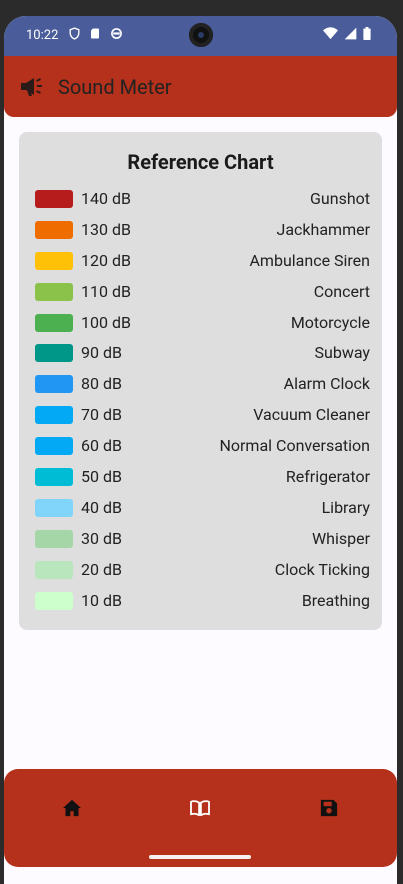 Image resolution: width=403 pixels, height=884 pixels. What do you see at coordinates (32, 87) in the screenshot?
I see `megaphone-icon` at bounding box center [32, 87].